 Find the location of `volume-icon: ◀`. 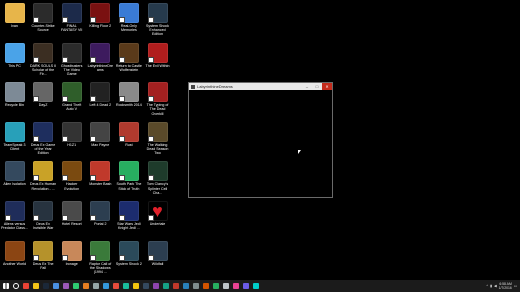

volume-icon: ◀ is located at coordinates (495, 286).